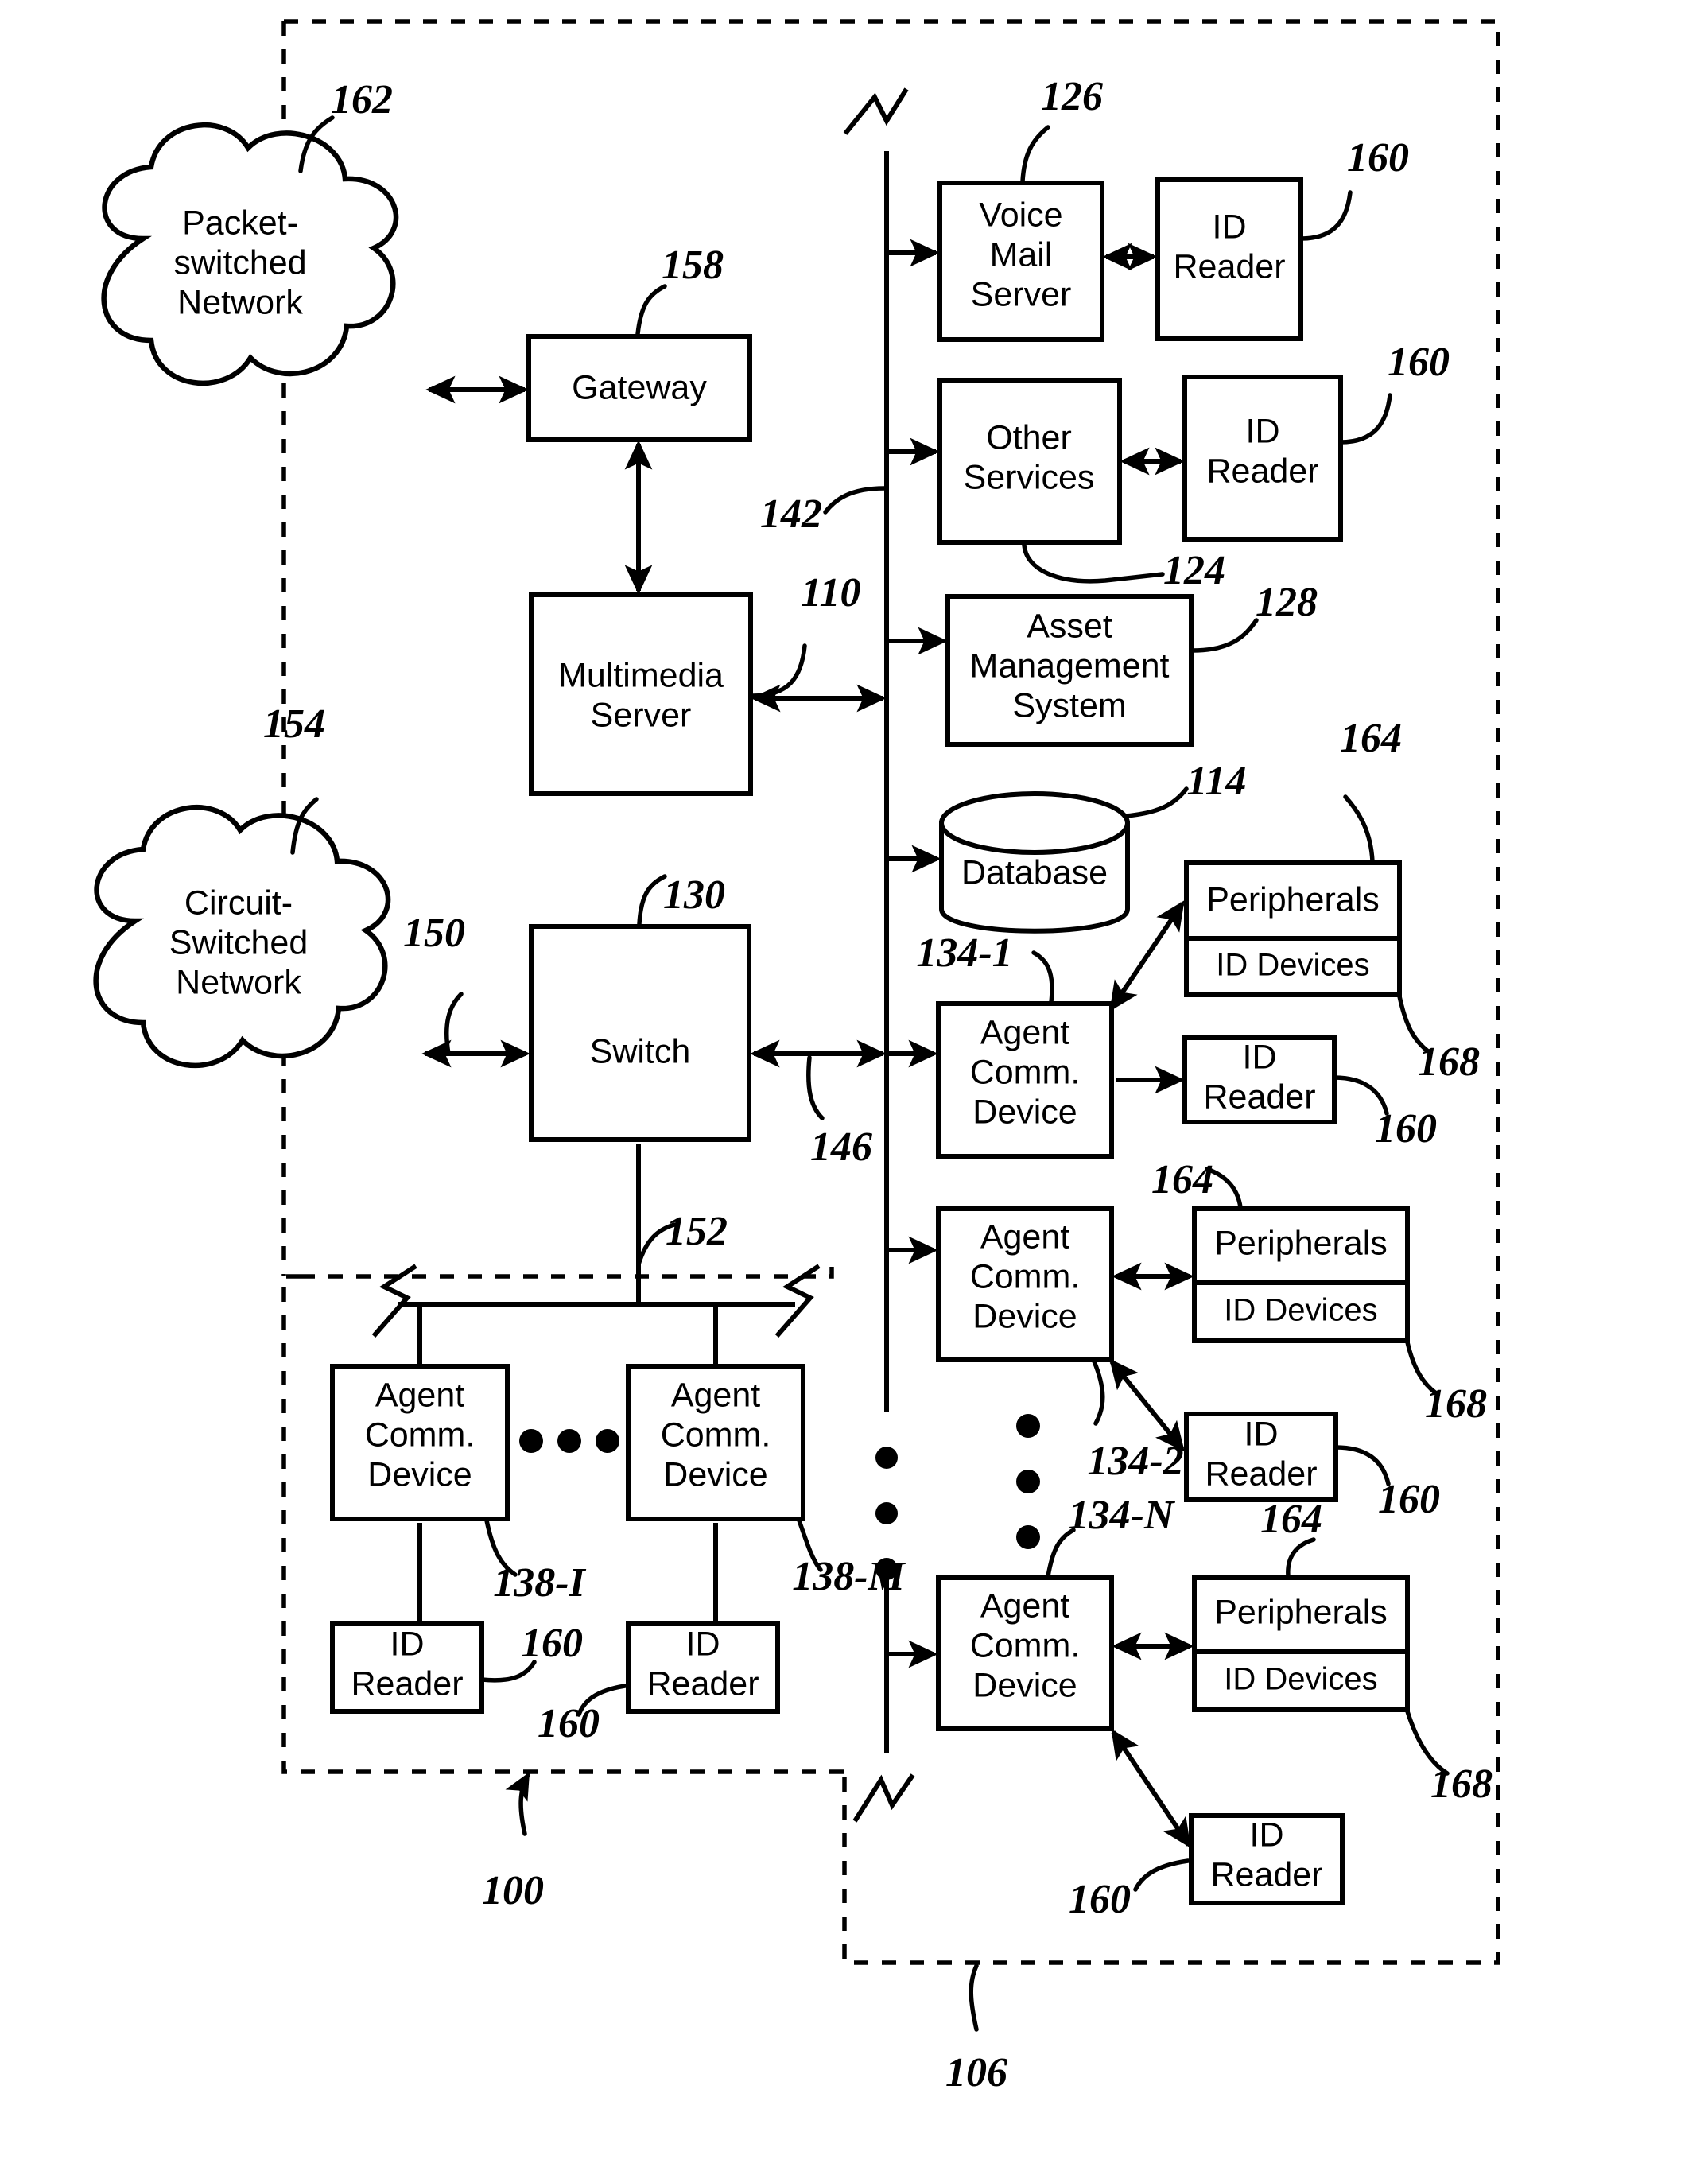 Image resolution: width=1708 pixels, height=2171 pixels. Describe the element at coordinates (434, 933) in the screenshot. I see `ref-150: 150` at that location.